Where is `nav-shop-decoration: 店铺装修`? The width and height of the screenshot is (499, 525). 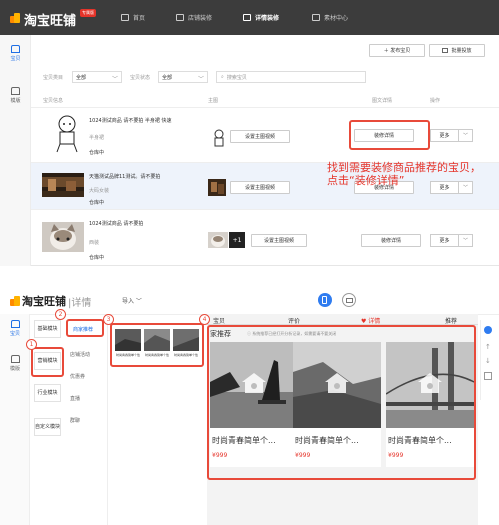
nav-shop-decoration: 店铺装修 is located at coordinates (194, 17).